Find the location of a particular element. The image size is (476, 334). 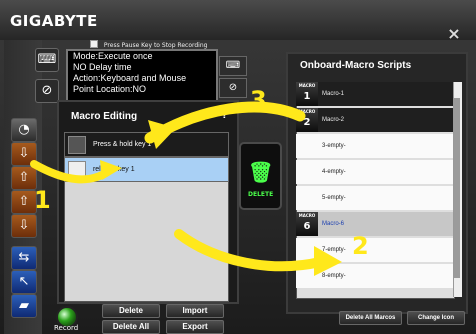

annotation-number-2: 2 is located at coordinates (360, 246).